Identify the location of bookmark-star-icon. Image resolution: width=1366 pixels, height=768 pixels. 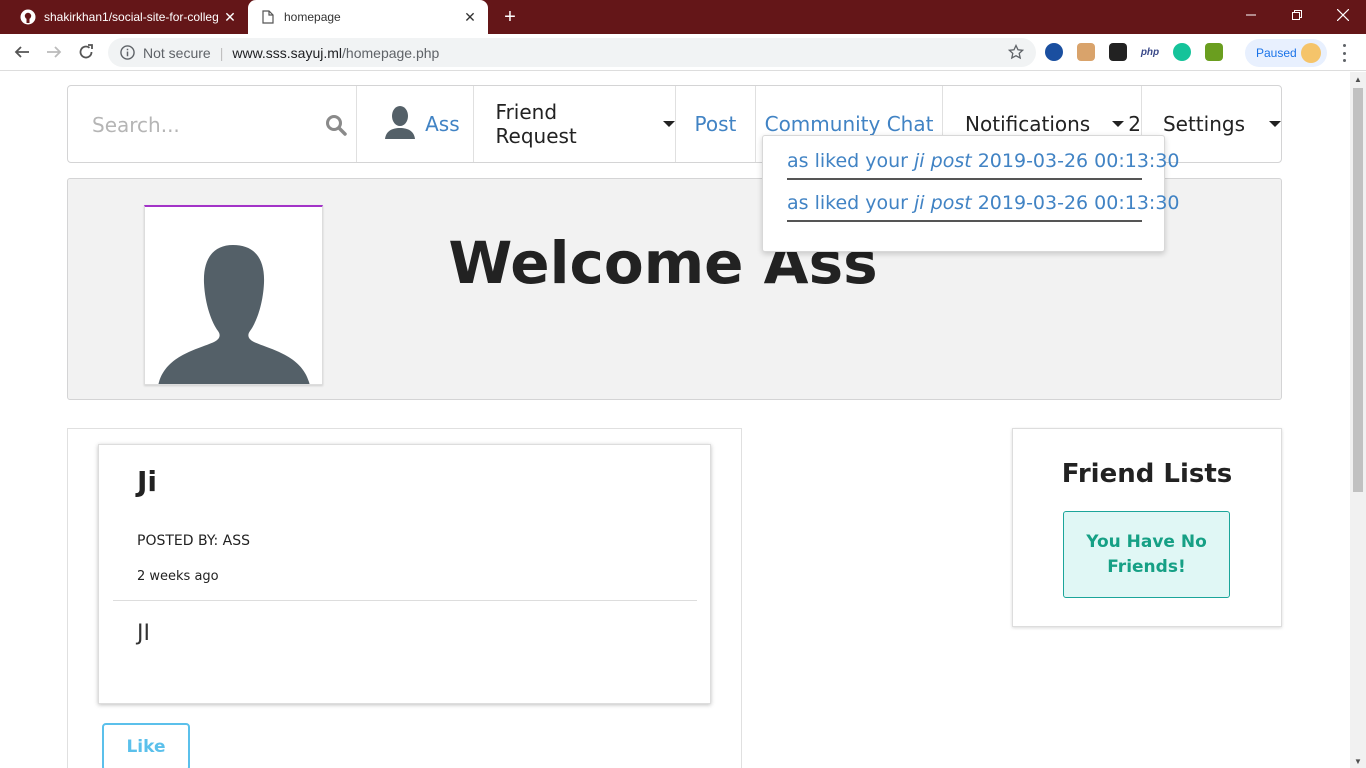
(1016, 53).